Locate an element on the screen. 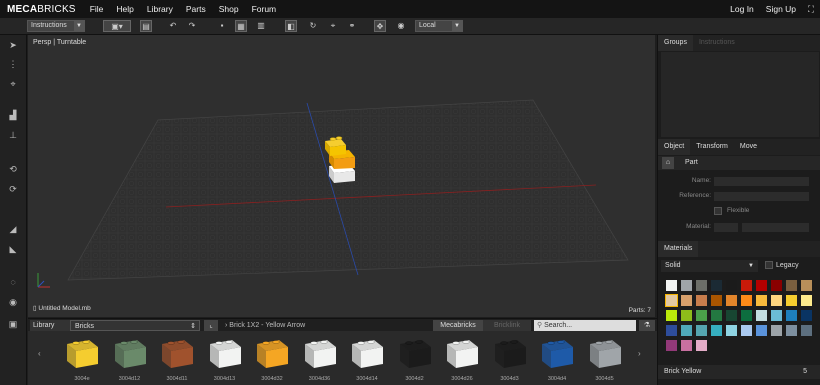 The width and height of the screenshot is (820, 385). material-field-a is located at coordinates (726, 227).